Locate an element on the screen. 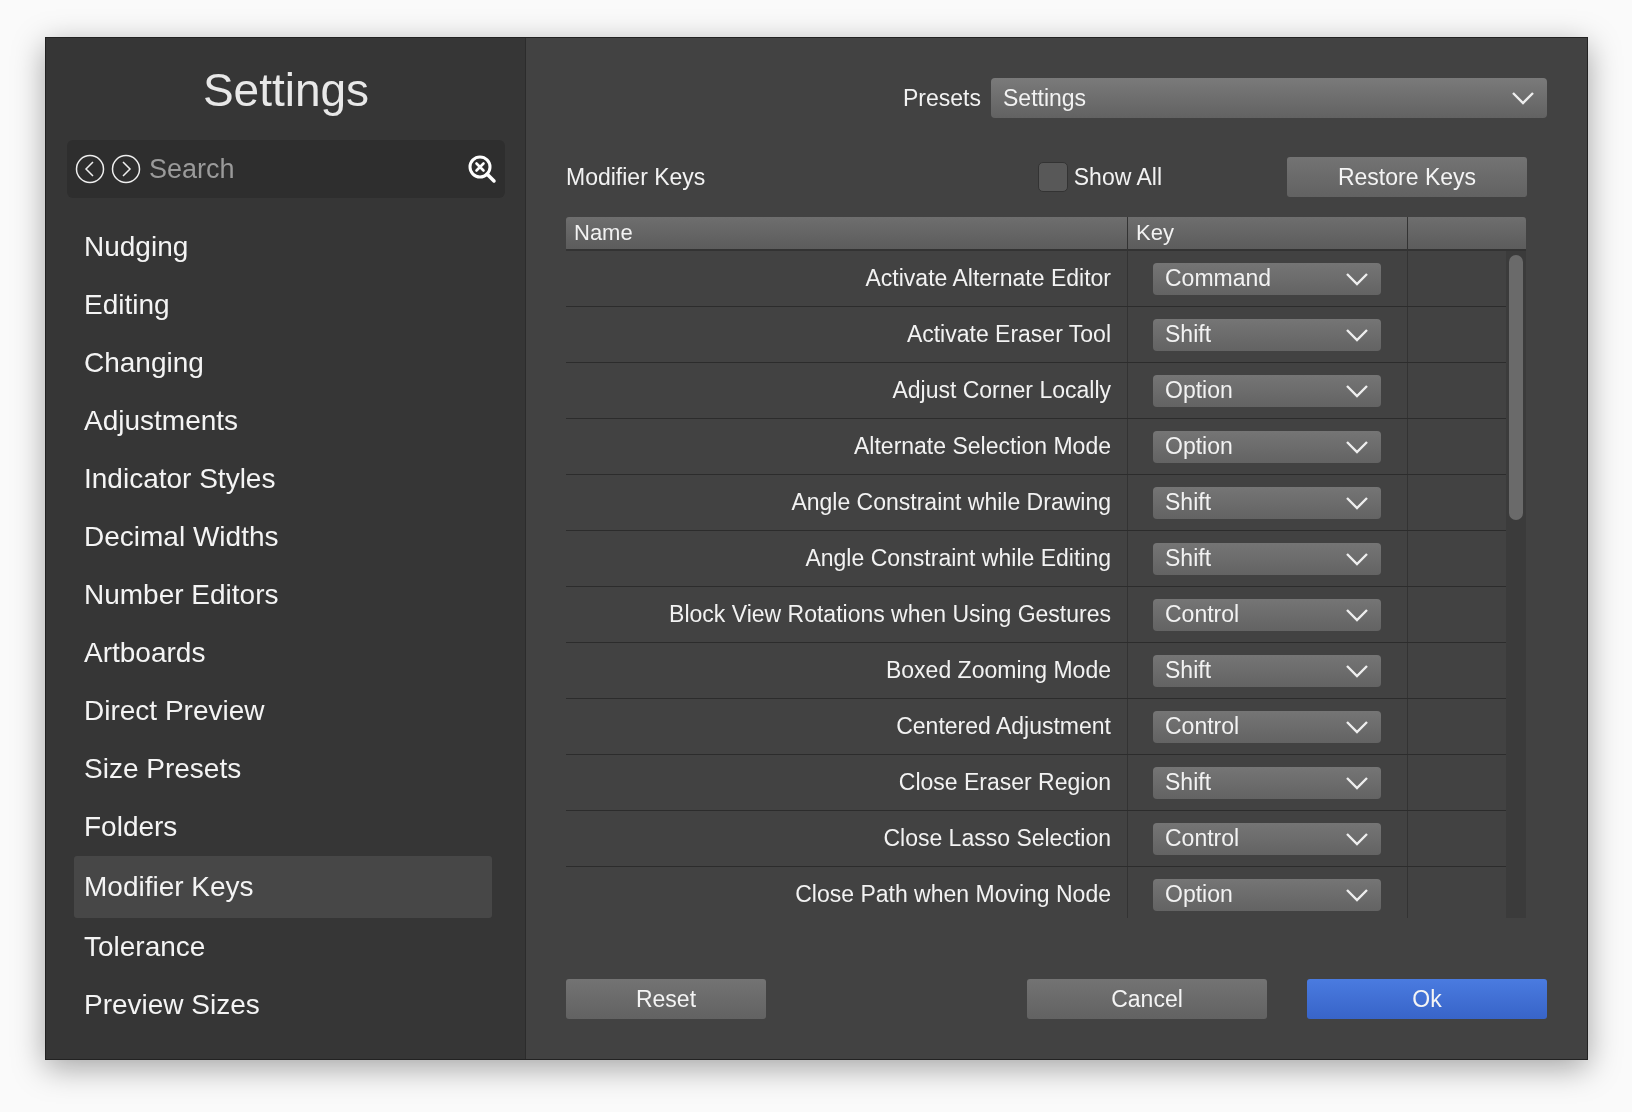 The width and height of the screenshot is (1632, 1112). sidebar-item: Size Presets is located at coordinates (283, 769).